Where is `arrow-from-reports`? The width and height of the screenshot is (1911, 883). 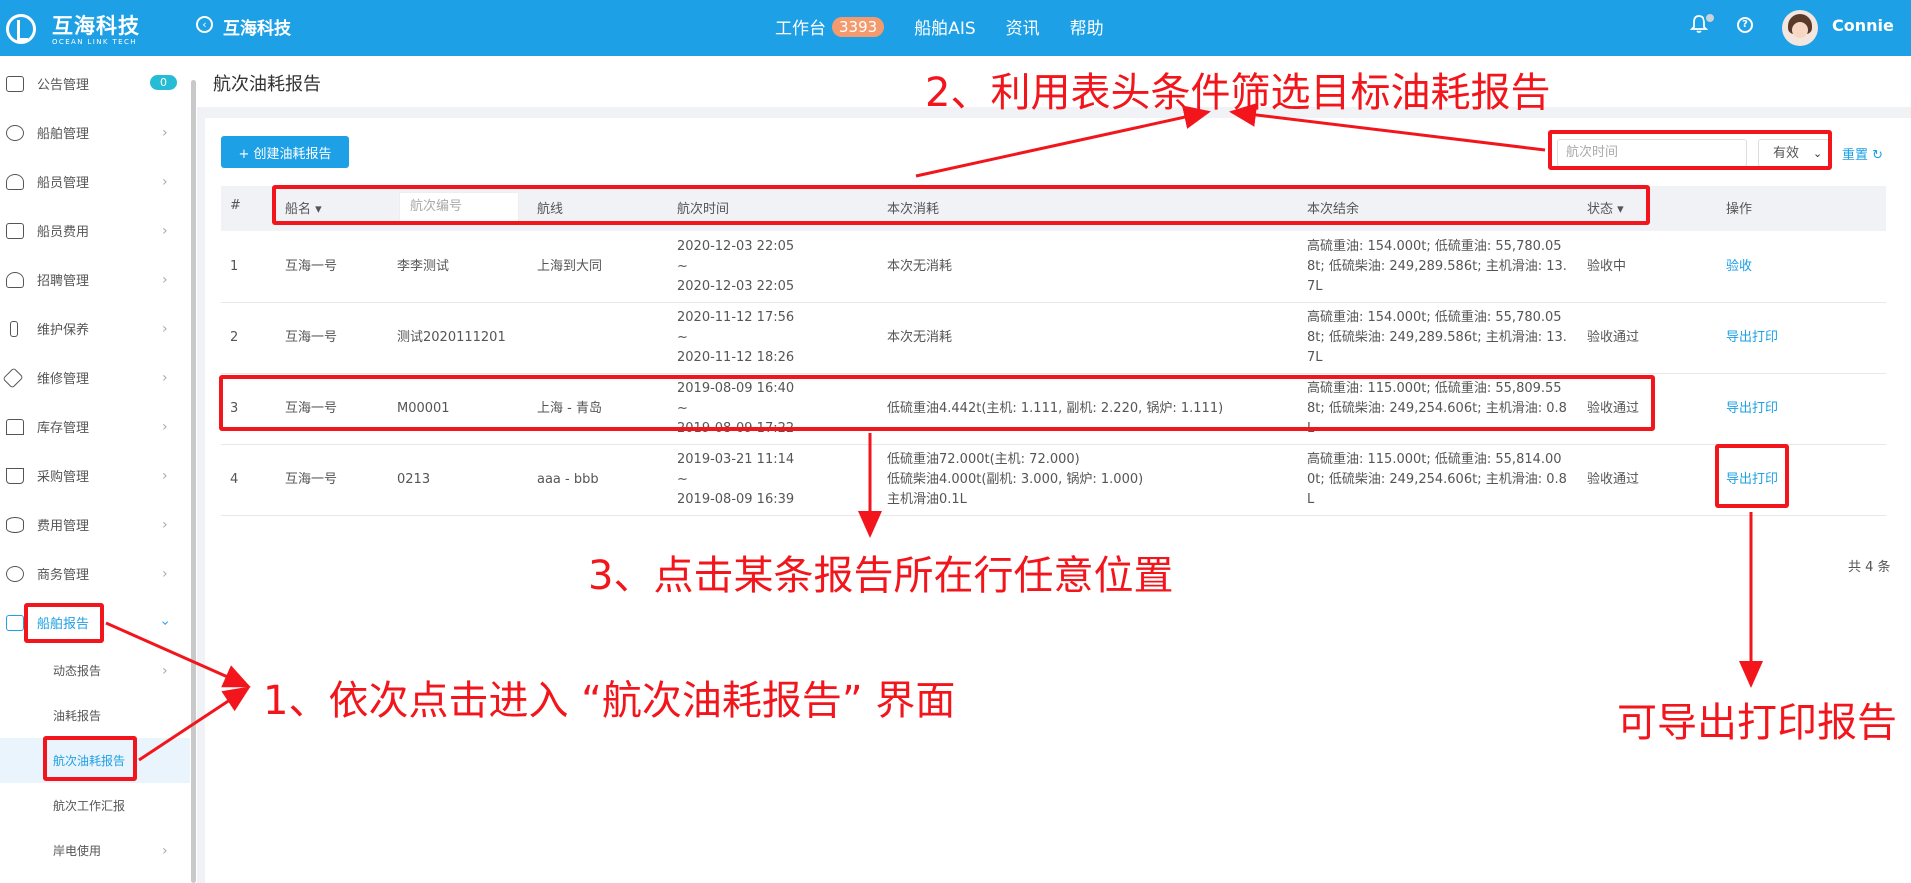
arrow-from-reports is located at coordinates (178, 654).